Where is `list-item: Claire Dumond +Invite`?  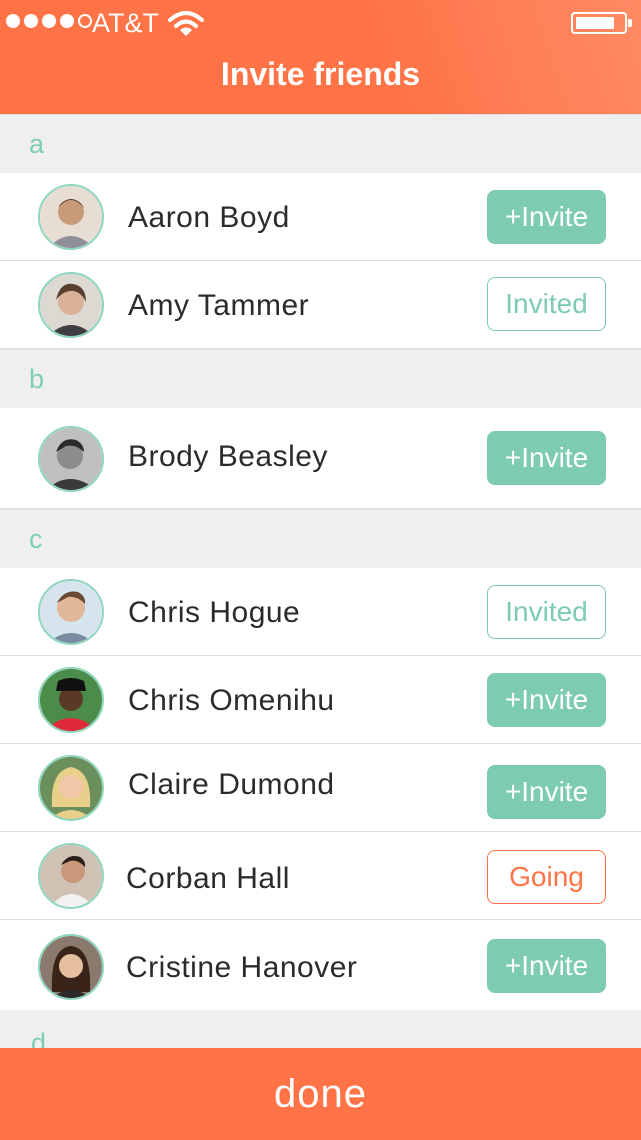 list-item: Claire Dumond +Invite is located at coordinates (320, 788).